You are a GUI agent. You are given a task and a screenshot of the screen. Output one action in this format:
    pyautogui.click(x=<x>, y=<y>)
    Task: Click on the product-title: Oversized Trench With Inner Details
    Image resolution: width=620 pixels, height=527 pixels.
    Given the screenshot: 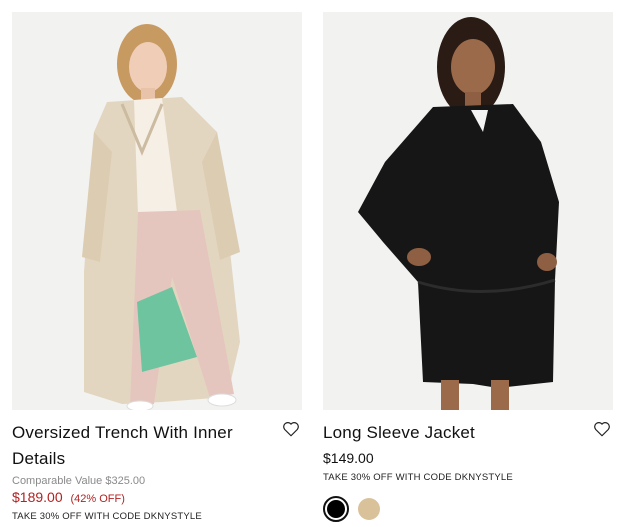 What is the action you would take?
    pyautogui.click(x=140, y=446)
    